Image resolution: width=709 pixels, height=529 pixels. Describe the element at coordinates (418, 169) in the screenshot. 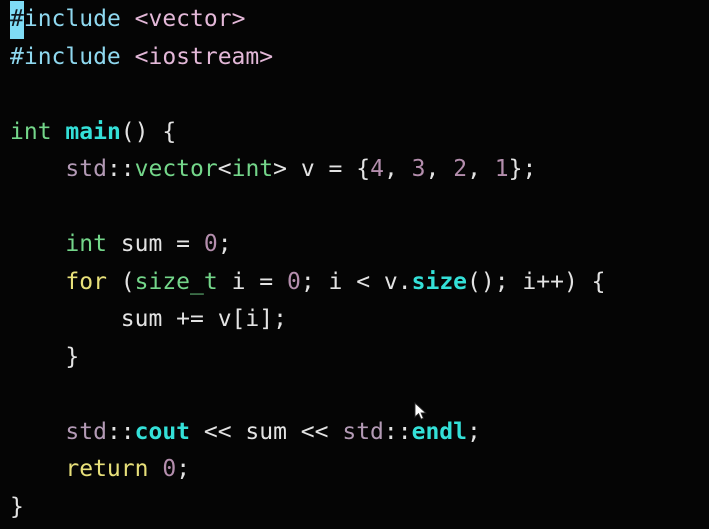

I see `code-token: 3` at that location.